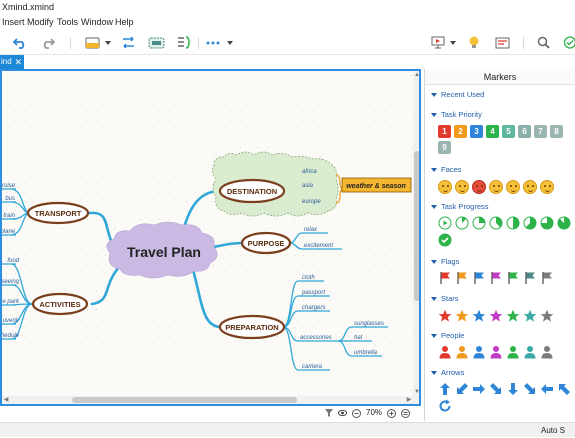 The image size is (575, 438). Describe the element at coordinates (58, 213) in the screenshot. I see `branch-transport: TRANSPORT` at that location.